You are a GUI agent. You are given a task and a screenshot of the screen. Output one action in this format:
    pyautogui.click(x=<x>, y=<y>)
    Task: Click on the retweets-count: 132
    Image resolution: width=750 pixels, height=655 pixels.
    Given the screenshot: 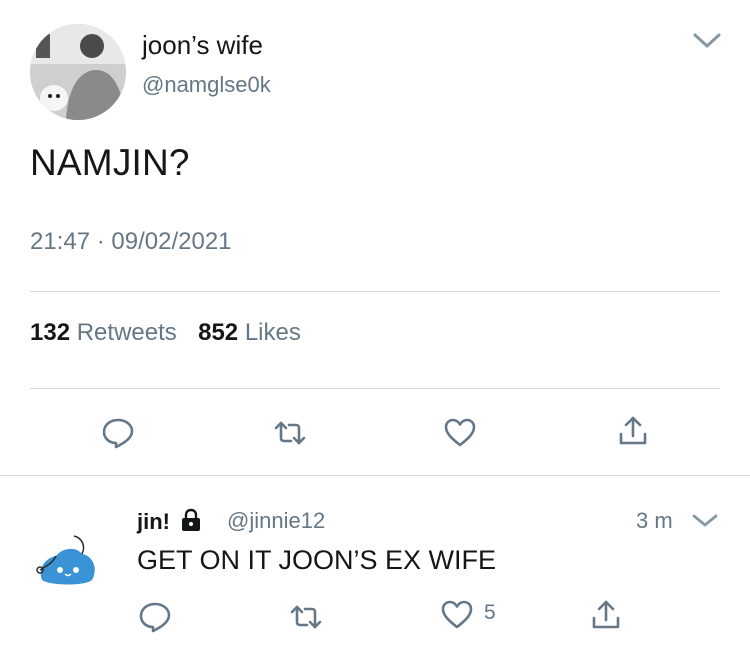 What is the action you would take?
    pyautogui.click(x=50, y=332)
    